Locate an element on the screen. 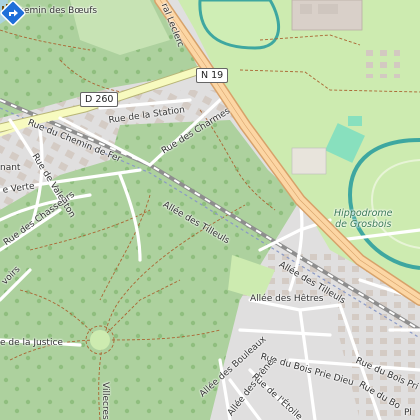 This screenshot has height=420, width=420. poi-label-hippodrome-line1: Hippodrome is located at coordinates (363, 213).